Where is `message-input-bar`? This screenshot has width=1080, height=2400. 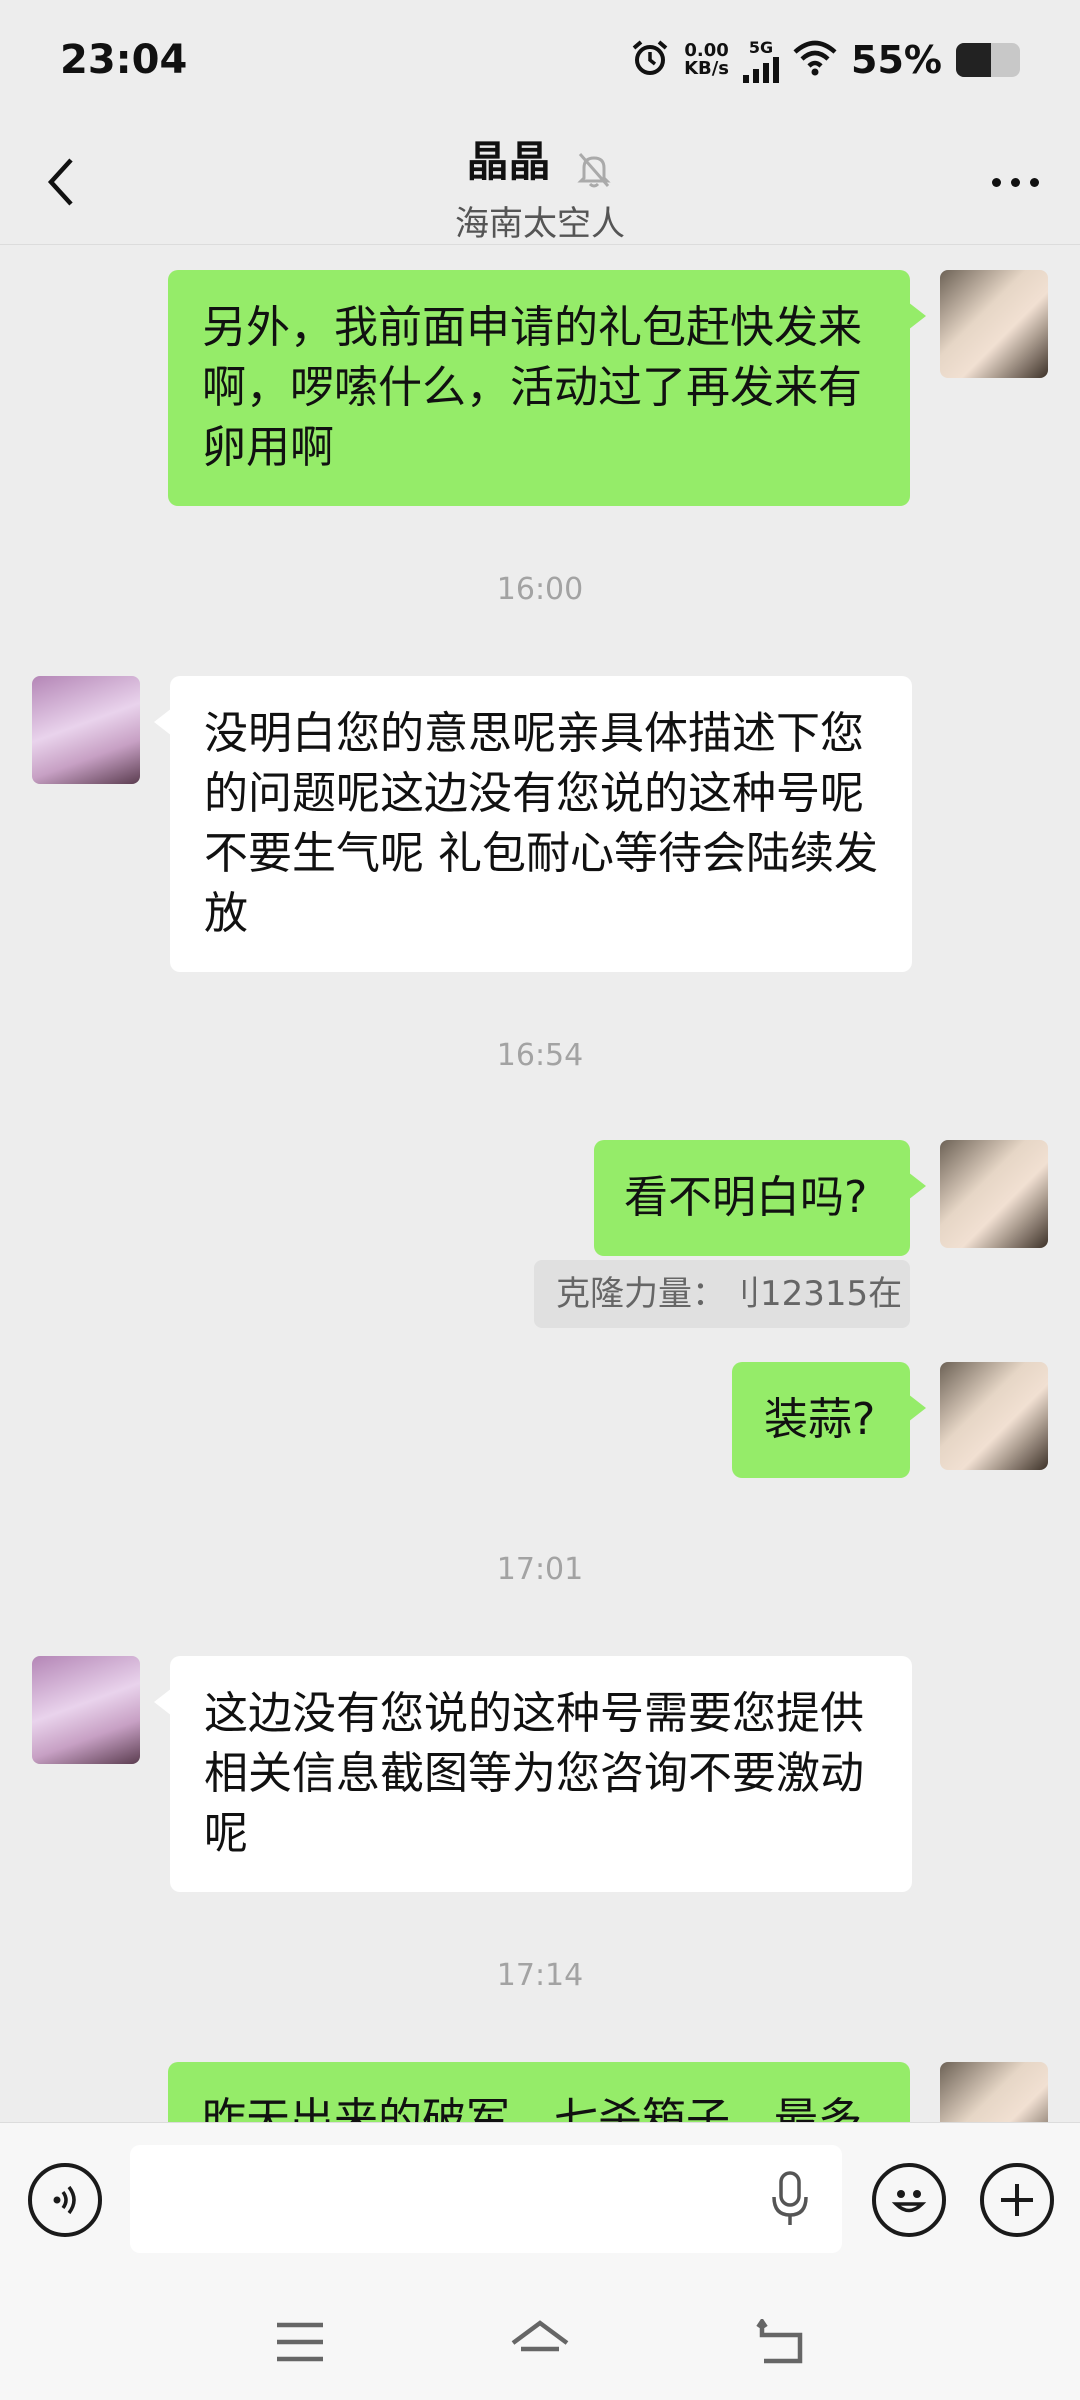
message-input-bar is located at coordinates (540, 2202).